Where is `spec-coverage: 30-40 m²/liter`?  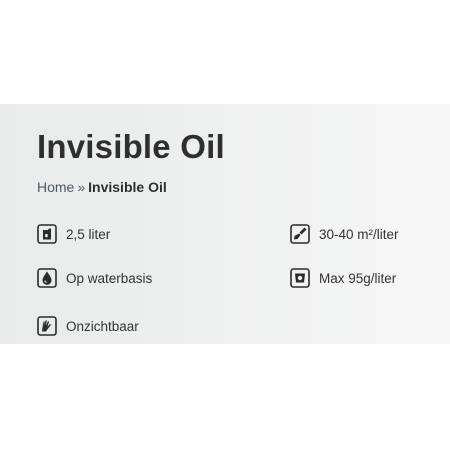 spec-coverage: 30-40 m²/liter is located at coordinates (344, 234).